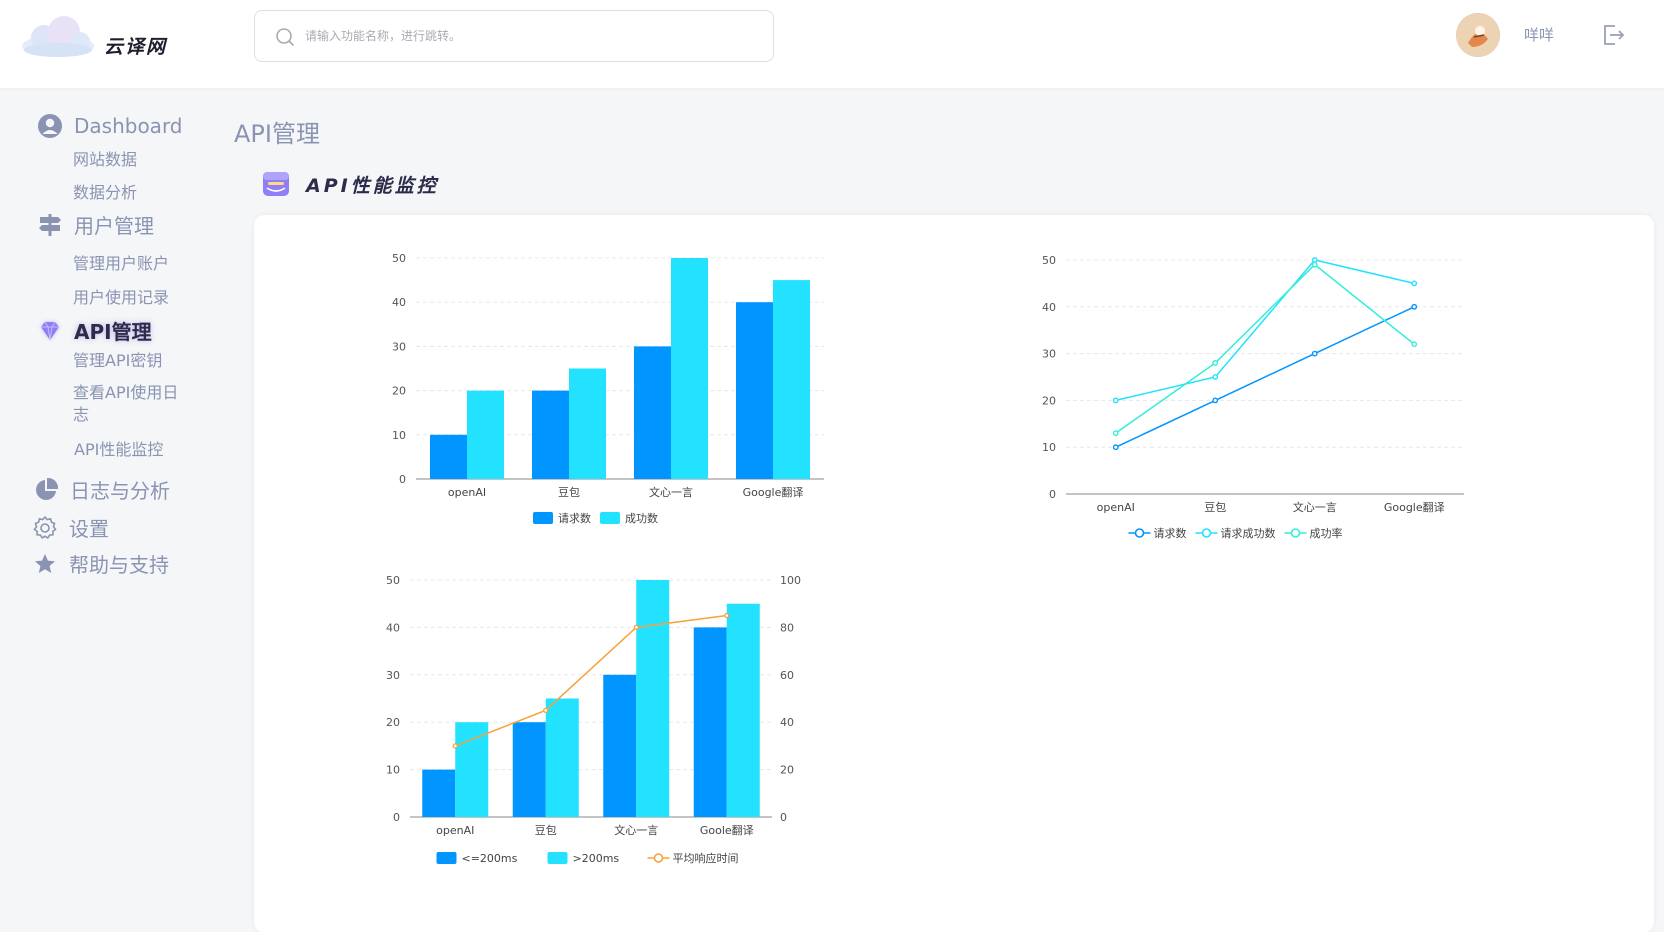  I want to click on sidebar-item-data-analysis: 数据分析, so click(128, 193).